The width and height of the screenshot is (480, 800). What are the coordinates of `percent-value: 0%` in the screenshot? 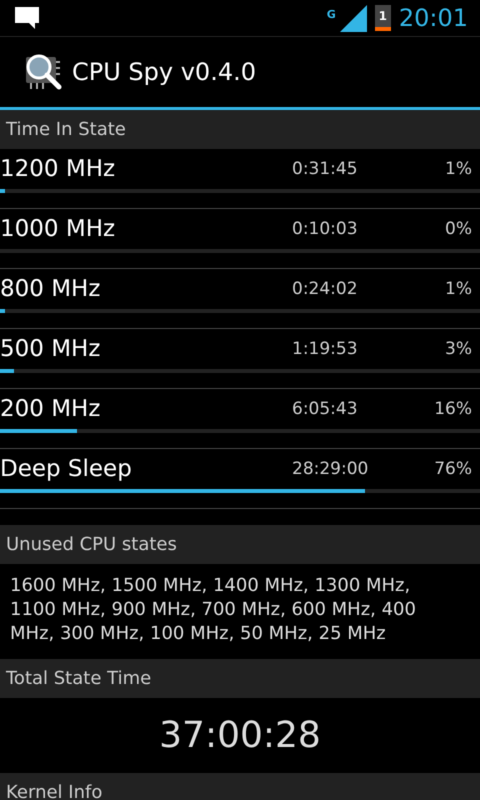 It's located at (458, 229).